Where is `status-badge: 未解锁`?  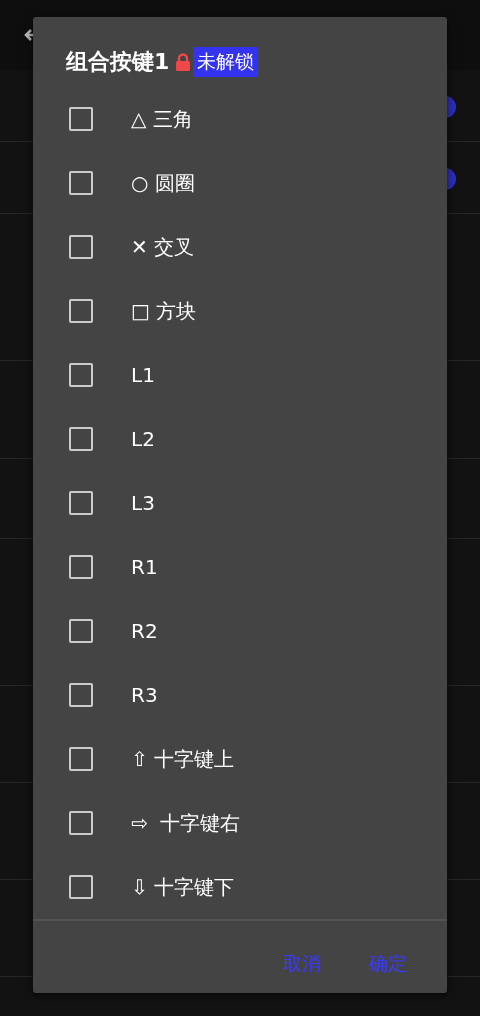
status-badge: 未解锁 is located at coordinates (226, 62).